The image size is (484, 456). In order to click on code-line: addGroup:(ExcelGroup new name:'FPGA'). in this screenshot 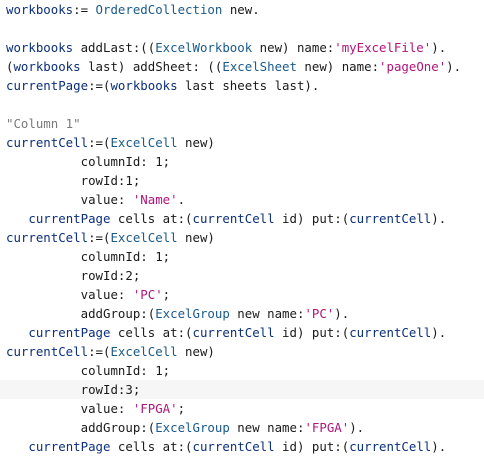, I will do `click(244, 427)`.